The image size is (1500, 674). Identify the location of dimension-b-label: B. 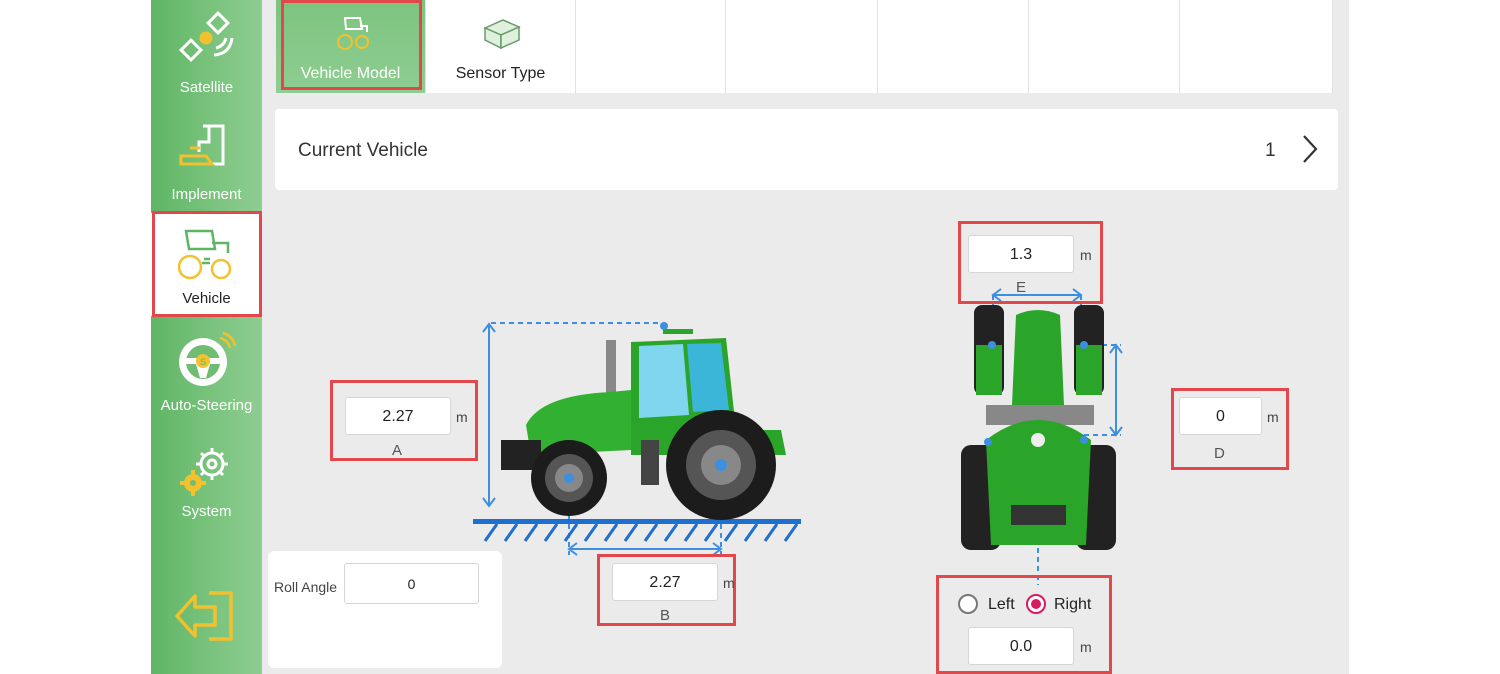
(665, 615).